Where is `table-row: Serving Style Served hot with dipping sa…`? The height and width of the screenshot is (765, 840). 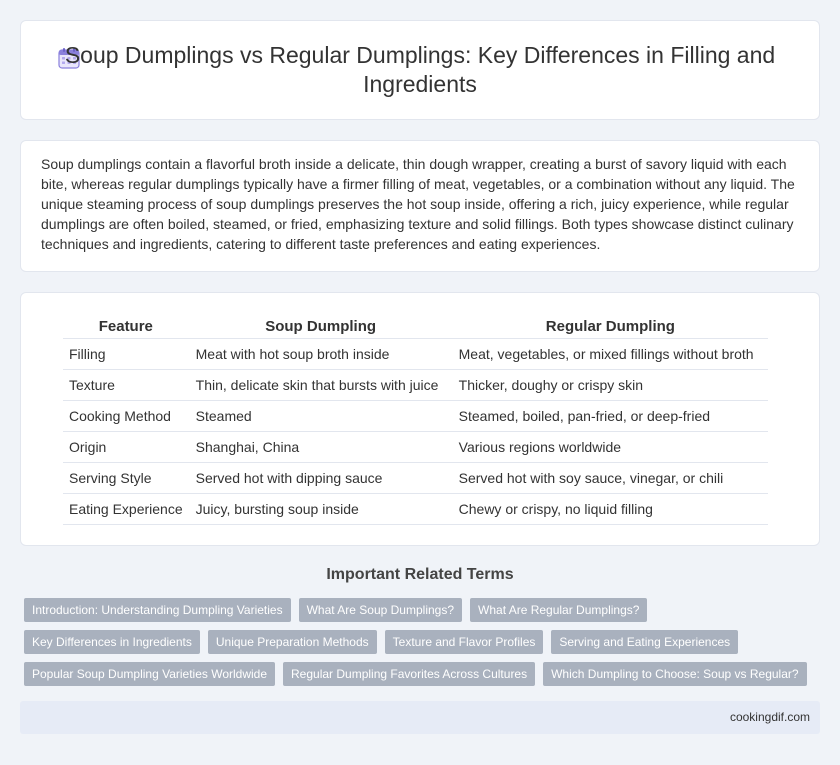
table-row: Serving Style Served hot with dipping sa… is located at coordinates (416, 478).